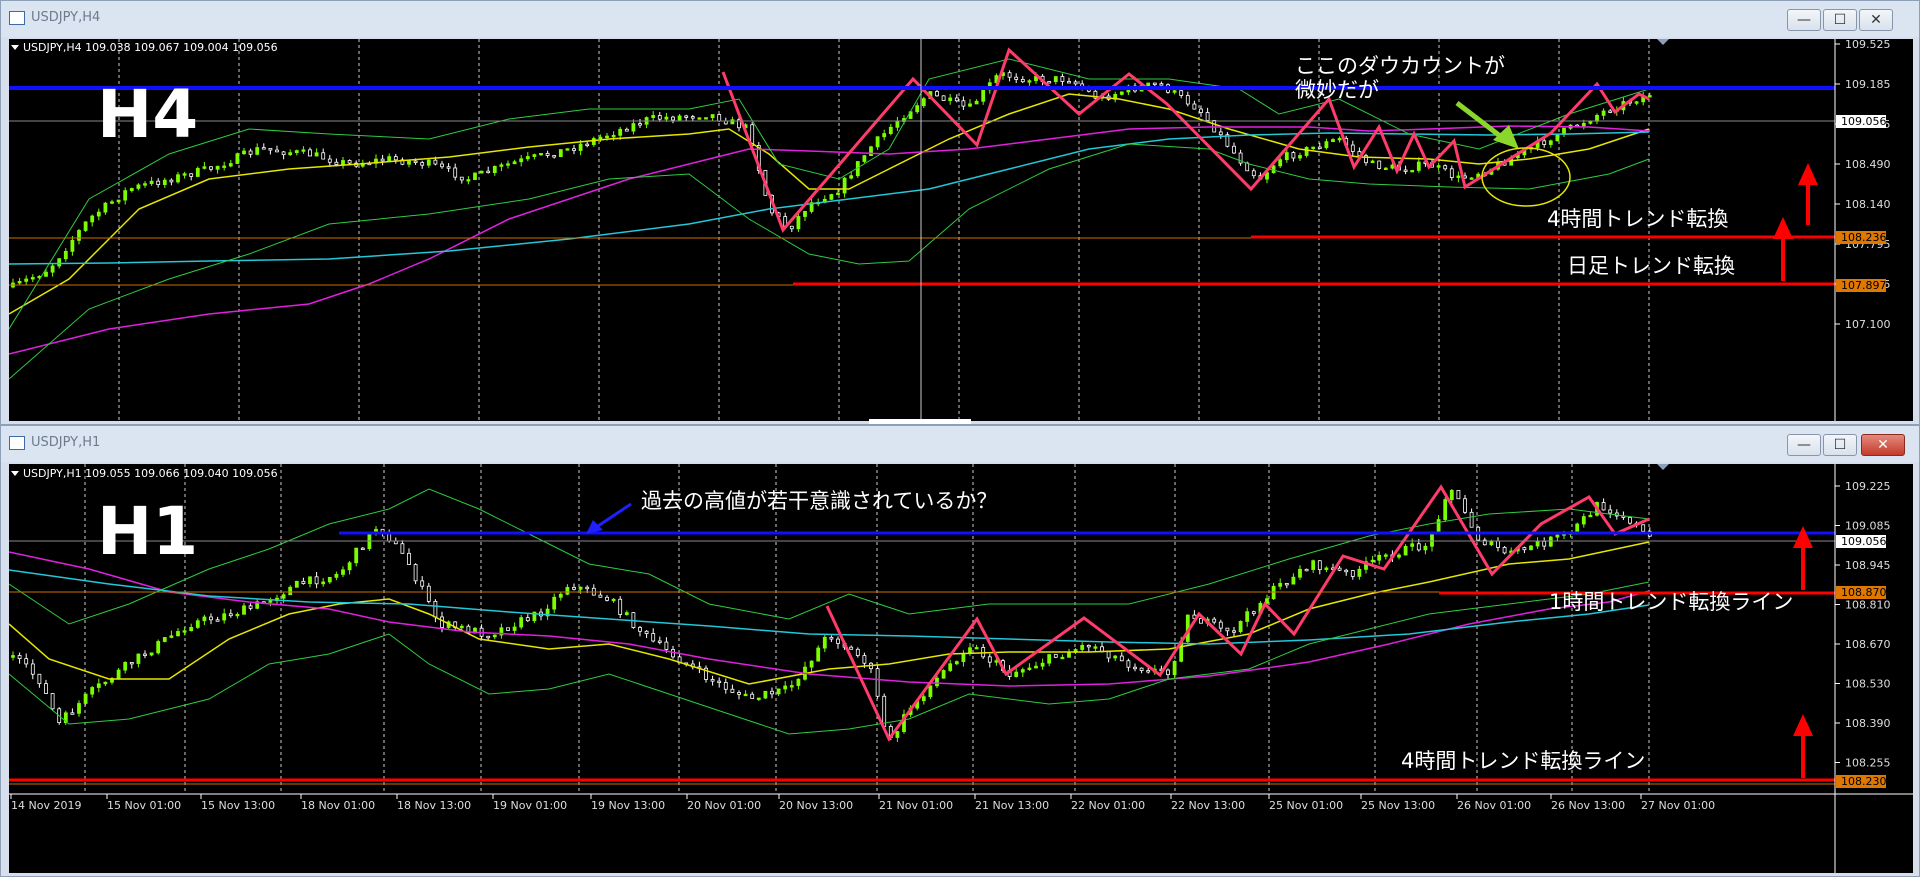 The width and height of the screenshot is (1920, 877). Describe the element at coordinates (66, 442) in the screenshot. I see `h1-window-title: USDJPY,H1` at that location.